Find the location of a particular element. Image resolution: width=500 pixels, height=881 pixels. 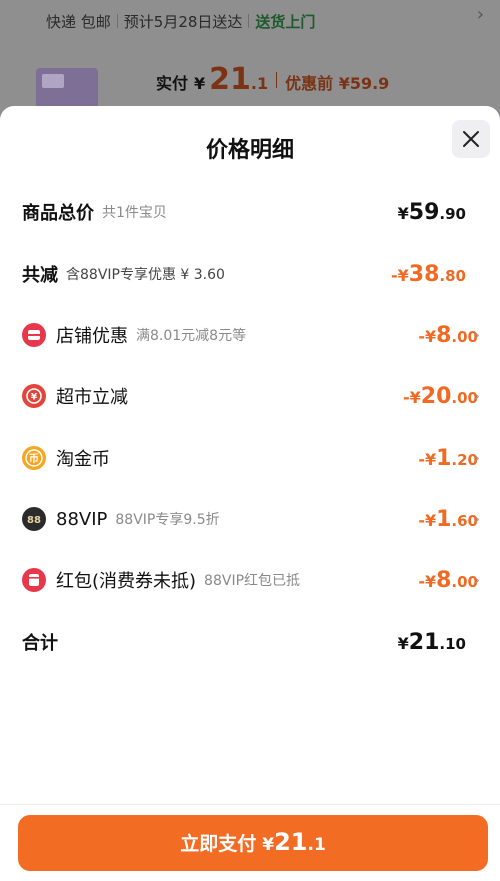

red-packet-amount: - ¥ 8 .00 is located at coordinates (448, 580).